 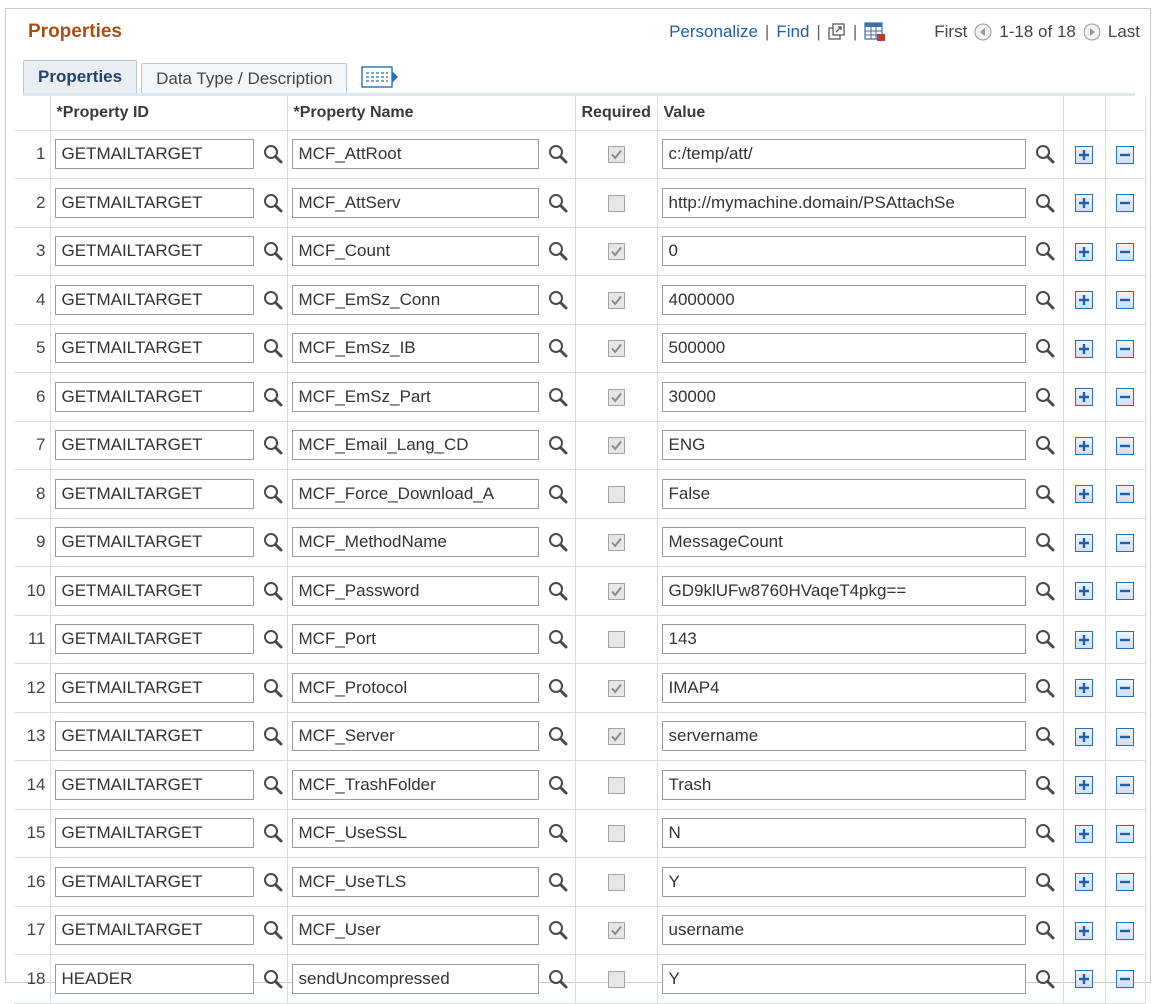 What do you see at coordinates (415, 154) in the screenshot?
I see `property-name-input: MCF_AttRoot` at bounding box center [415, 154].